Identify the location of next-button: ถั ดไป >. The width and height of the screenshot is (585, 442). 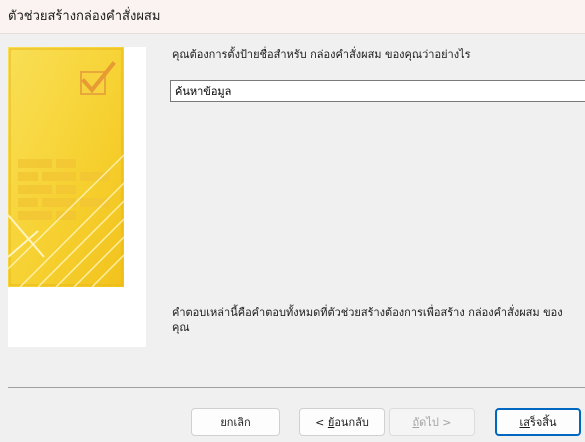
(432, 422).